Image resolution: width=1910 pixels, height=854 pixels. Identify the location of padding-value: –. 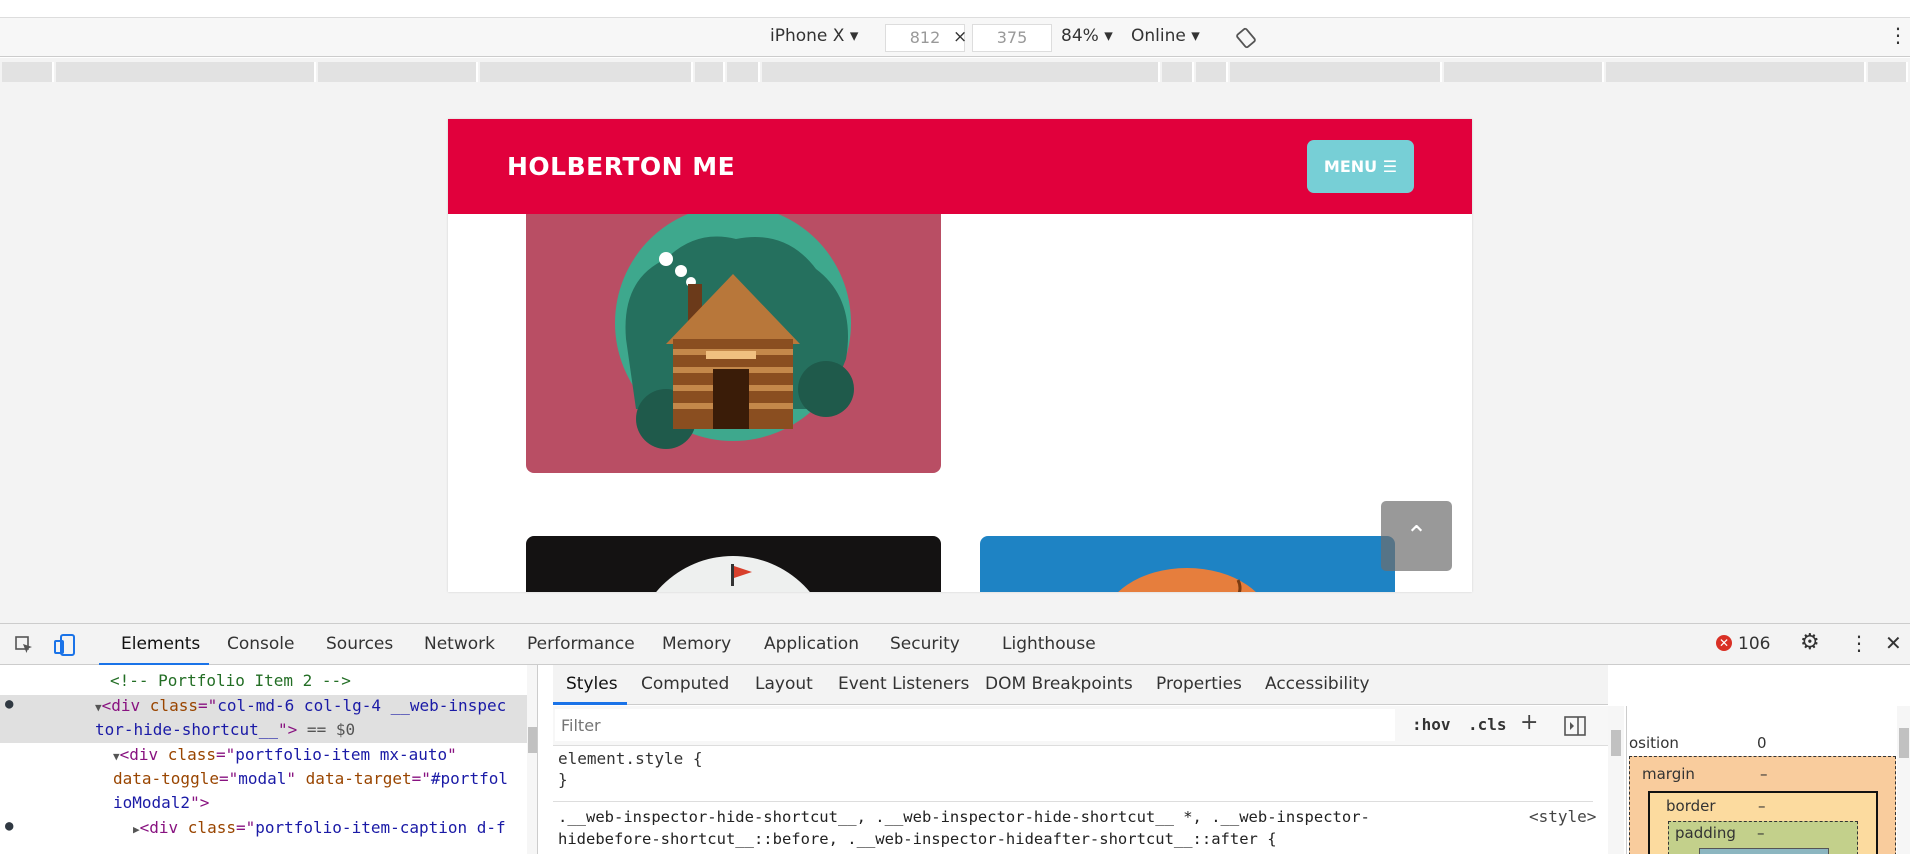
(1761, 833).